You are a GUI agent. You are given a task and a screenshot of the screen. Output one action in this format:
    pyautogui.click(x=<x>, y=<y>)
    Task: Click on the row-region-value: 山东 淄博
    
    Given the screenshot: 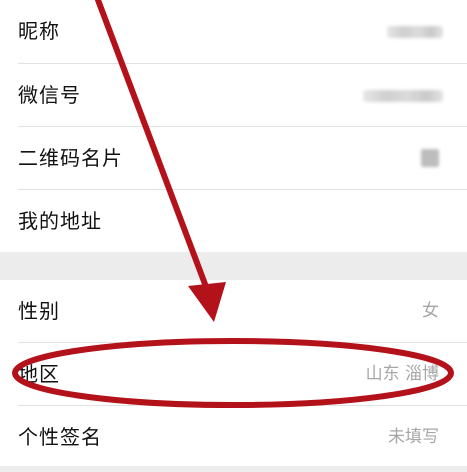 What is the action you would take?
    pyautogui.click(x=402, y=374)
    